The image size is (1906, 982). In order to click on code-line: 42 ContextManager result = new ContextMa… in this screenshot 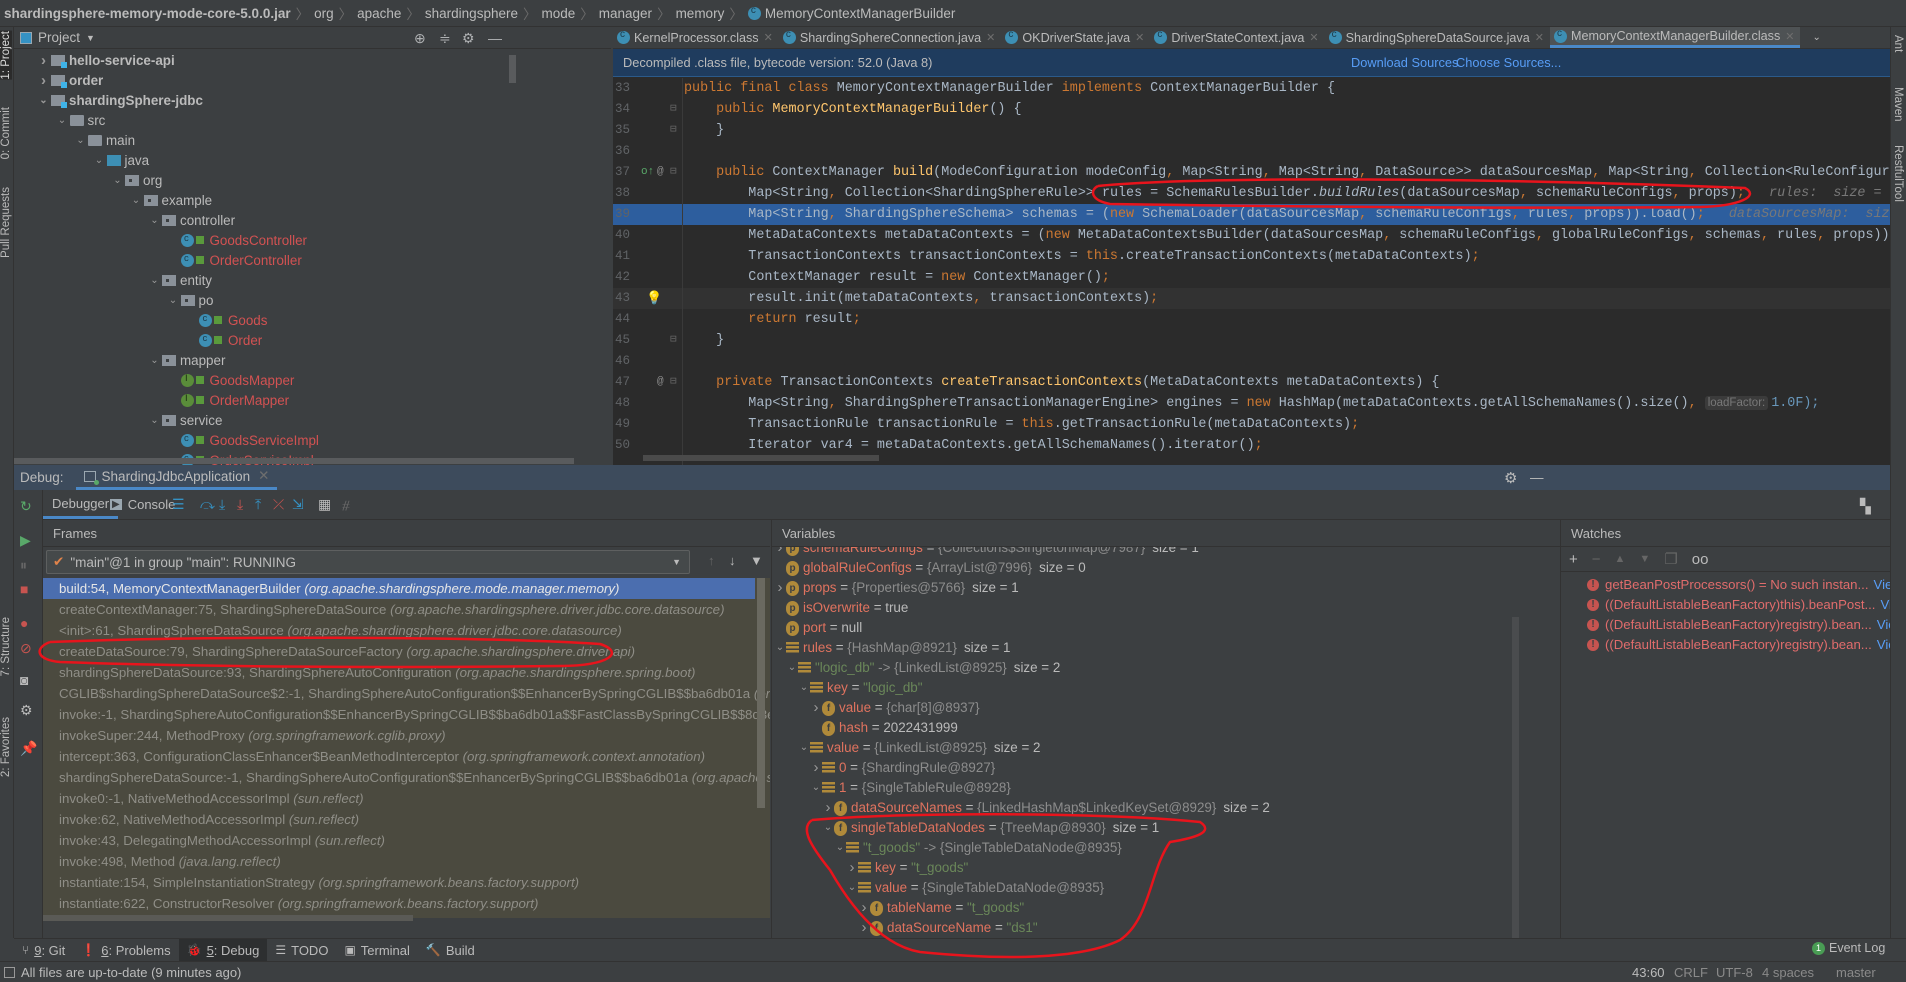, I will do `click(1251, 277)`.